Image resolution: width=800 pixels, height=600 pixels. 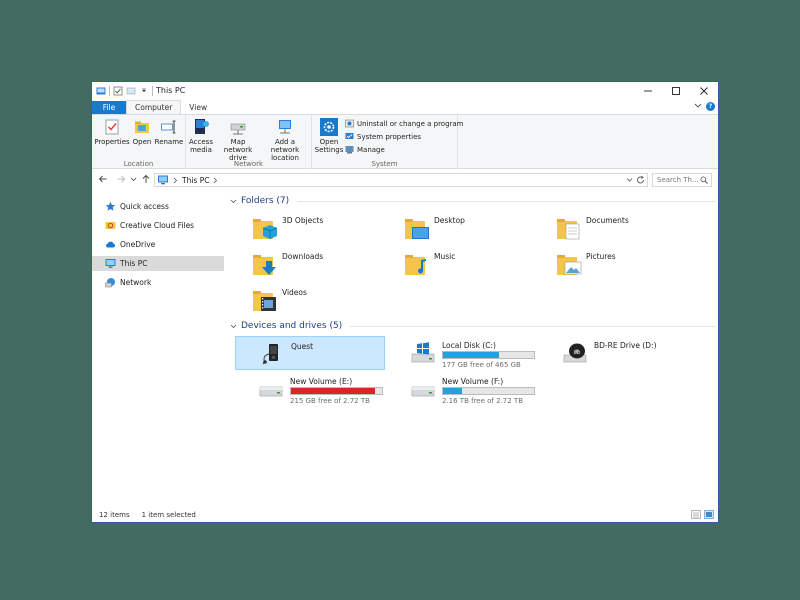 I want to click on help-button: ?, so click(x=710, y=106).